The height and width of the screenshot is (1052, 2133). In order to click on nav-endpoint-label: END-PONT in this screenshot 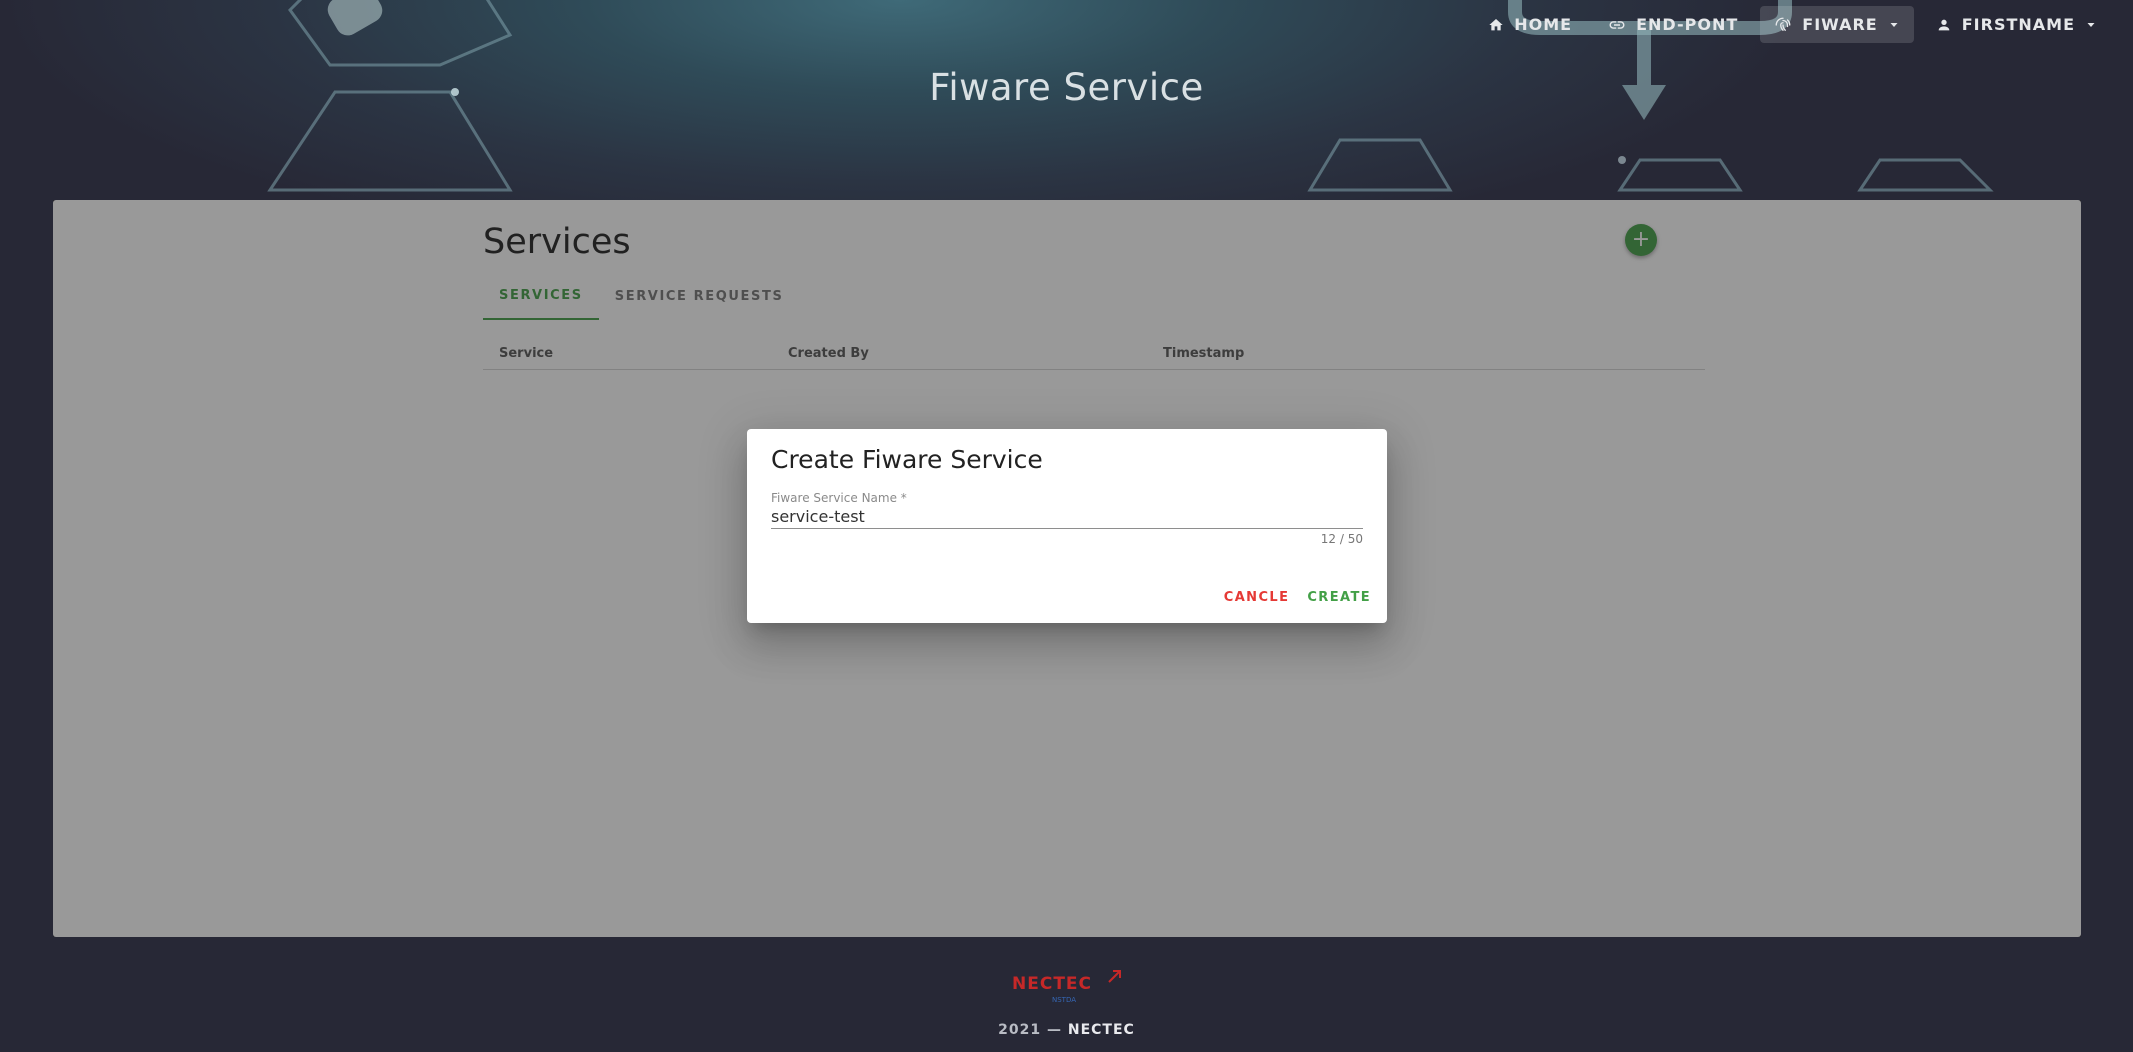, I will do `click(1687, 24)`.